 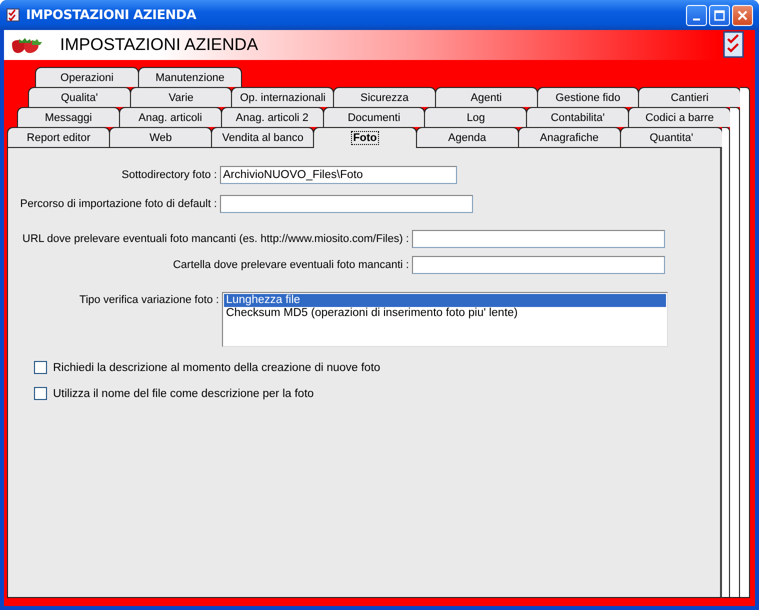 I want to click on tab: Agenti, so click(x=486, y=97).